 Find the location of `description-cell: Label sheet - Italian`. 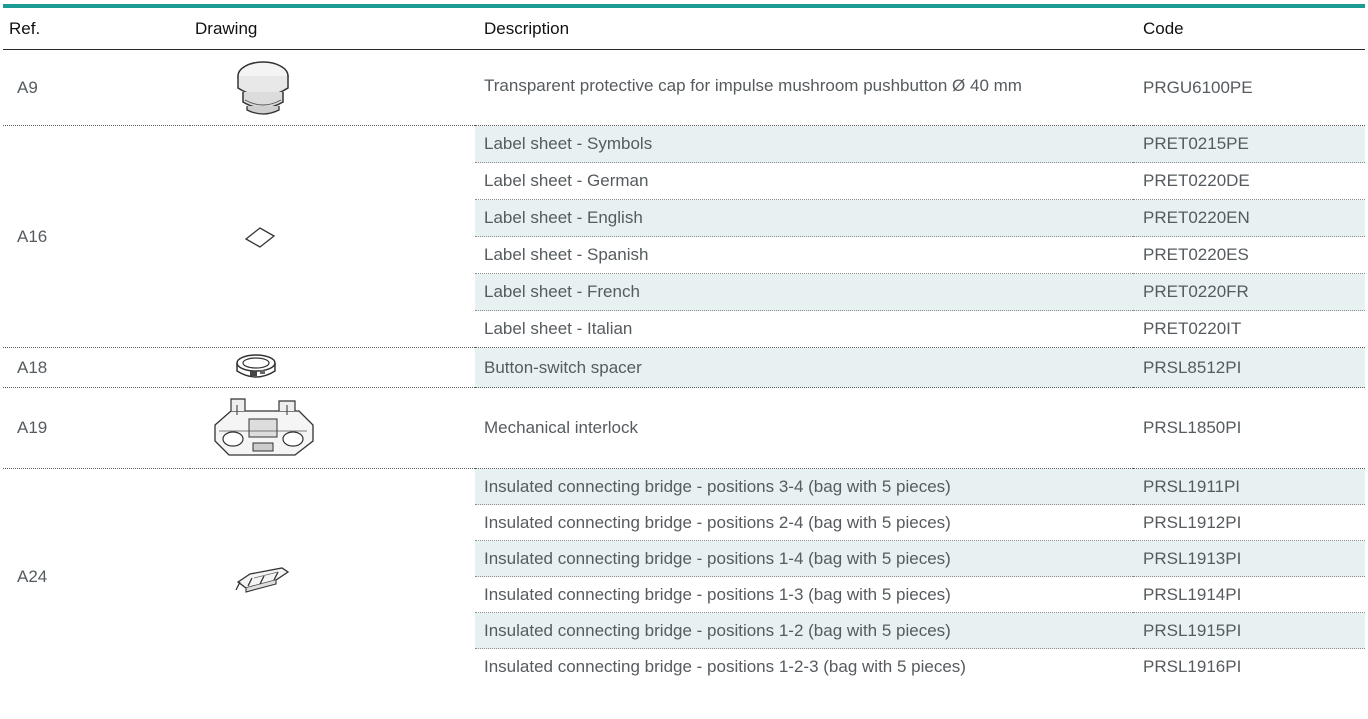

description-cell: Label sheet - Italian is located at coordinates (804, 329).